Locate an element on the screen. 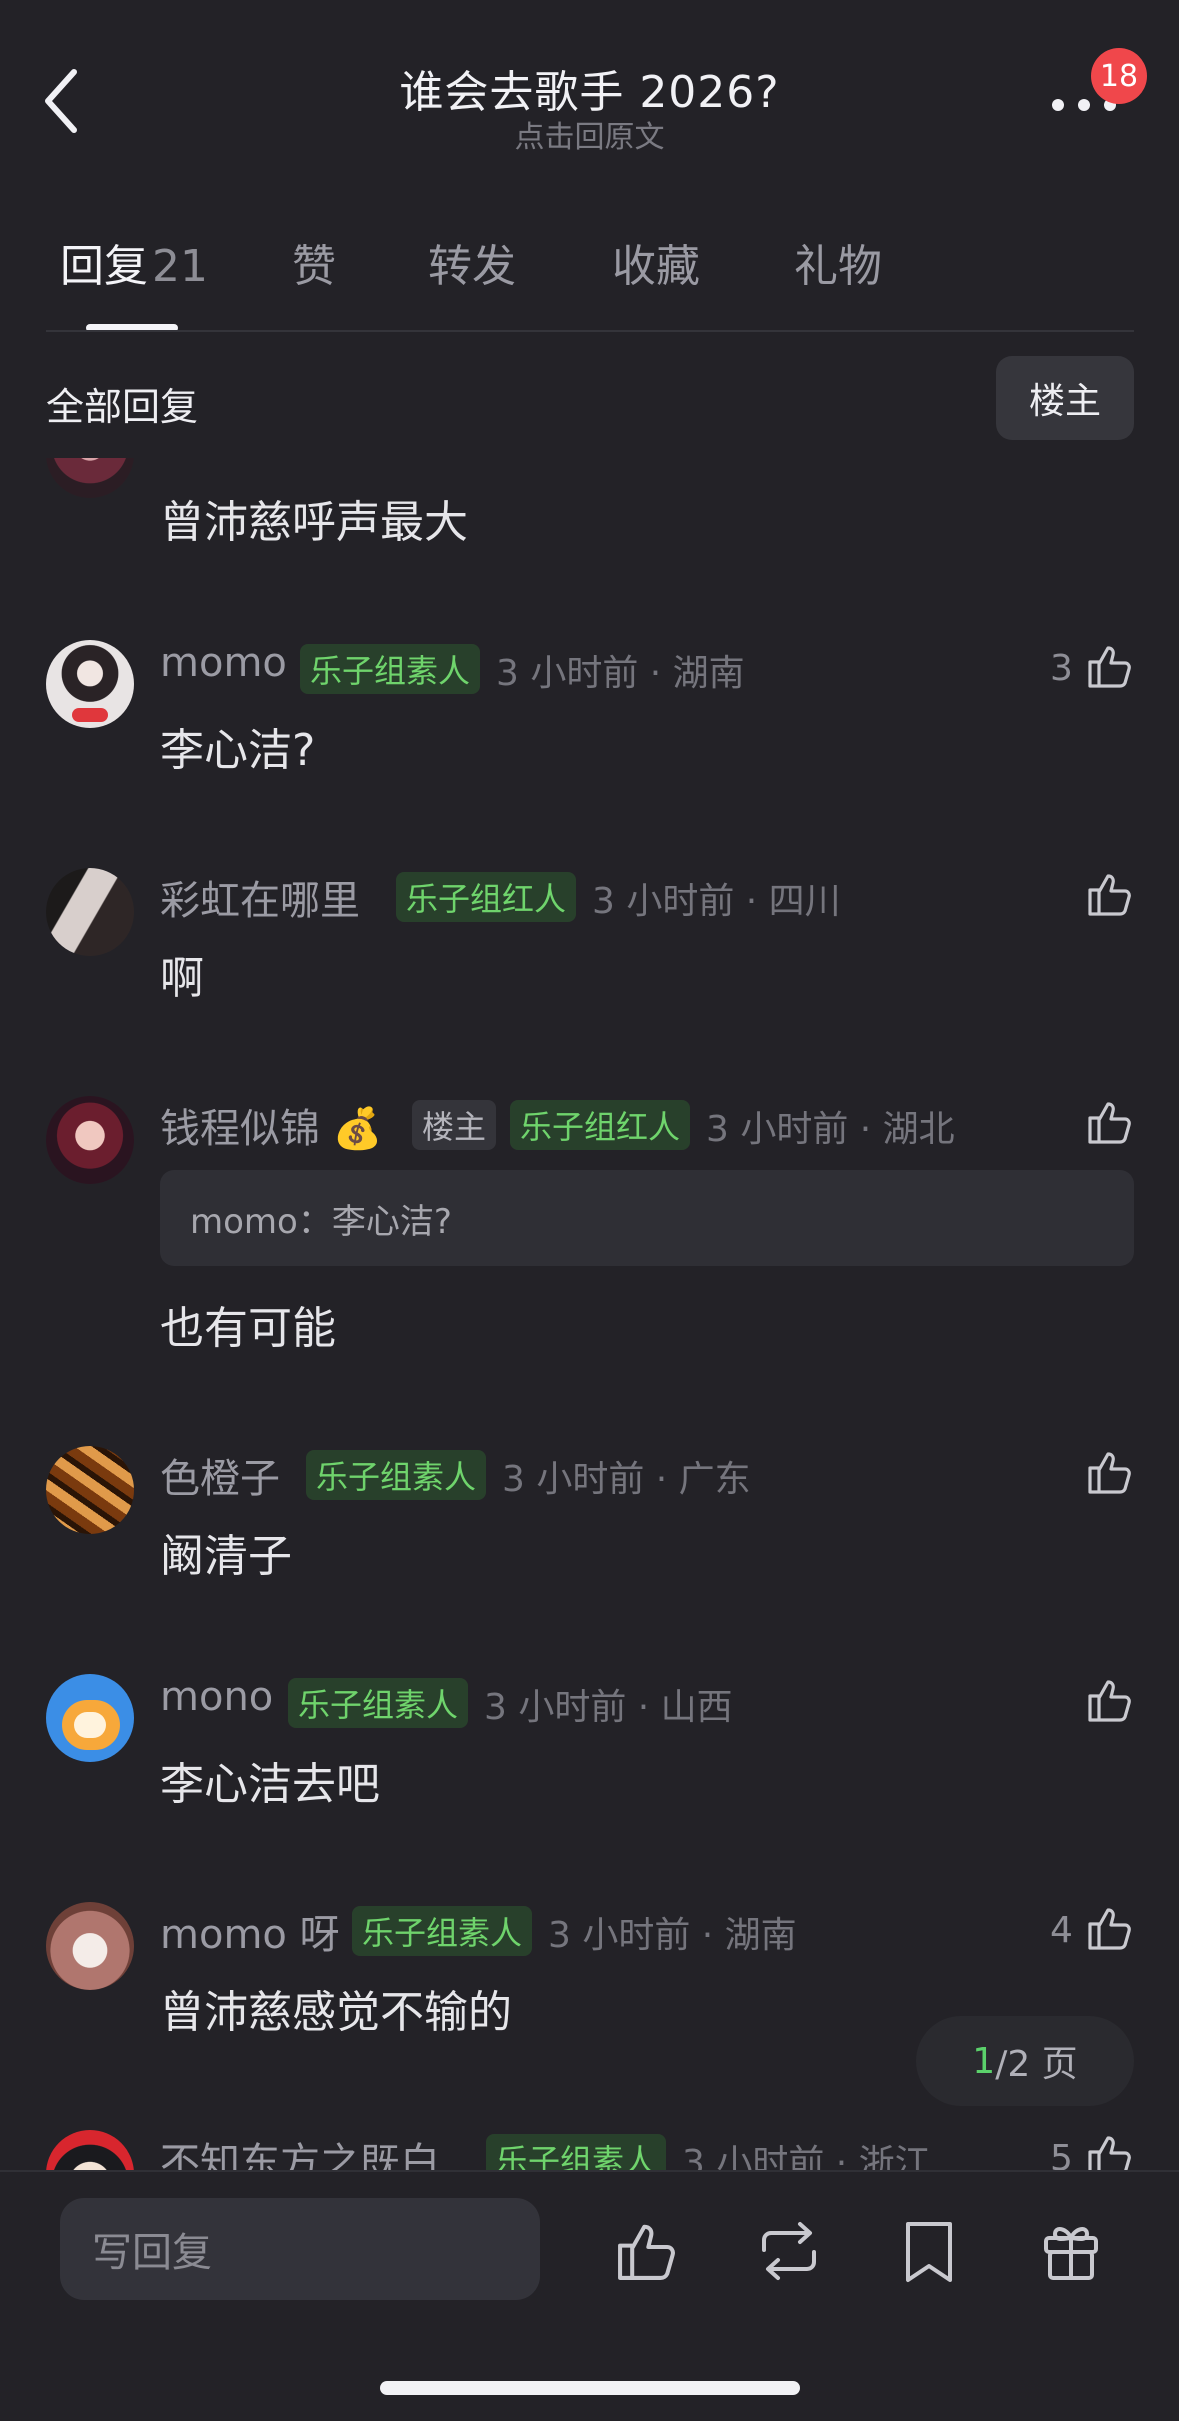 The height and width of the screenshot is (2421, 1179). like-icon is located at coordinates (646, 2252).